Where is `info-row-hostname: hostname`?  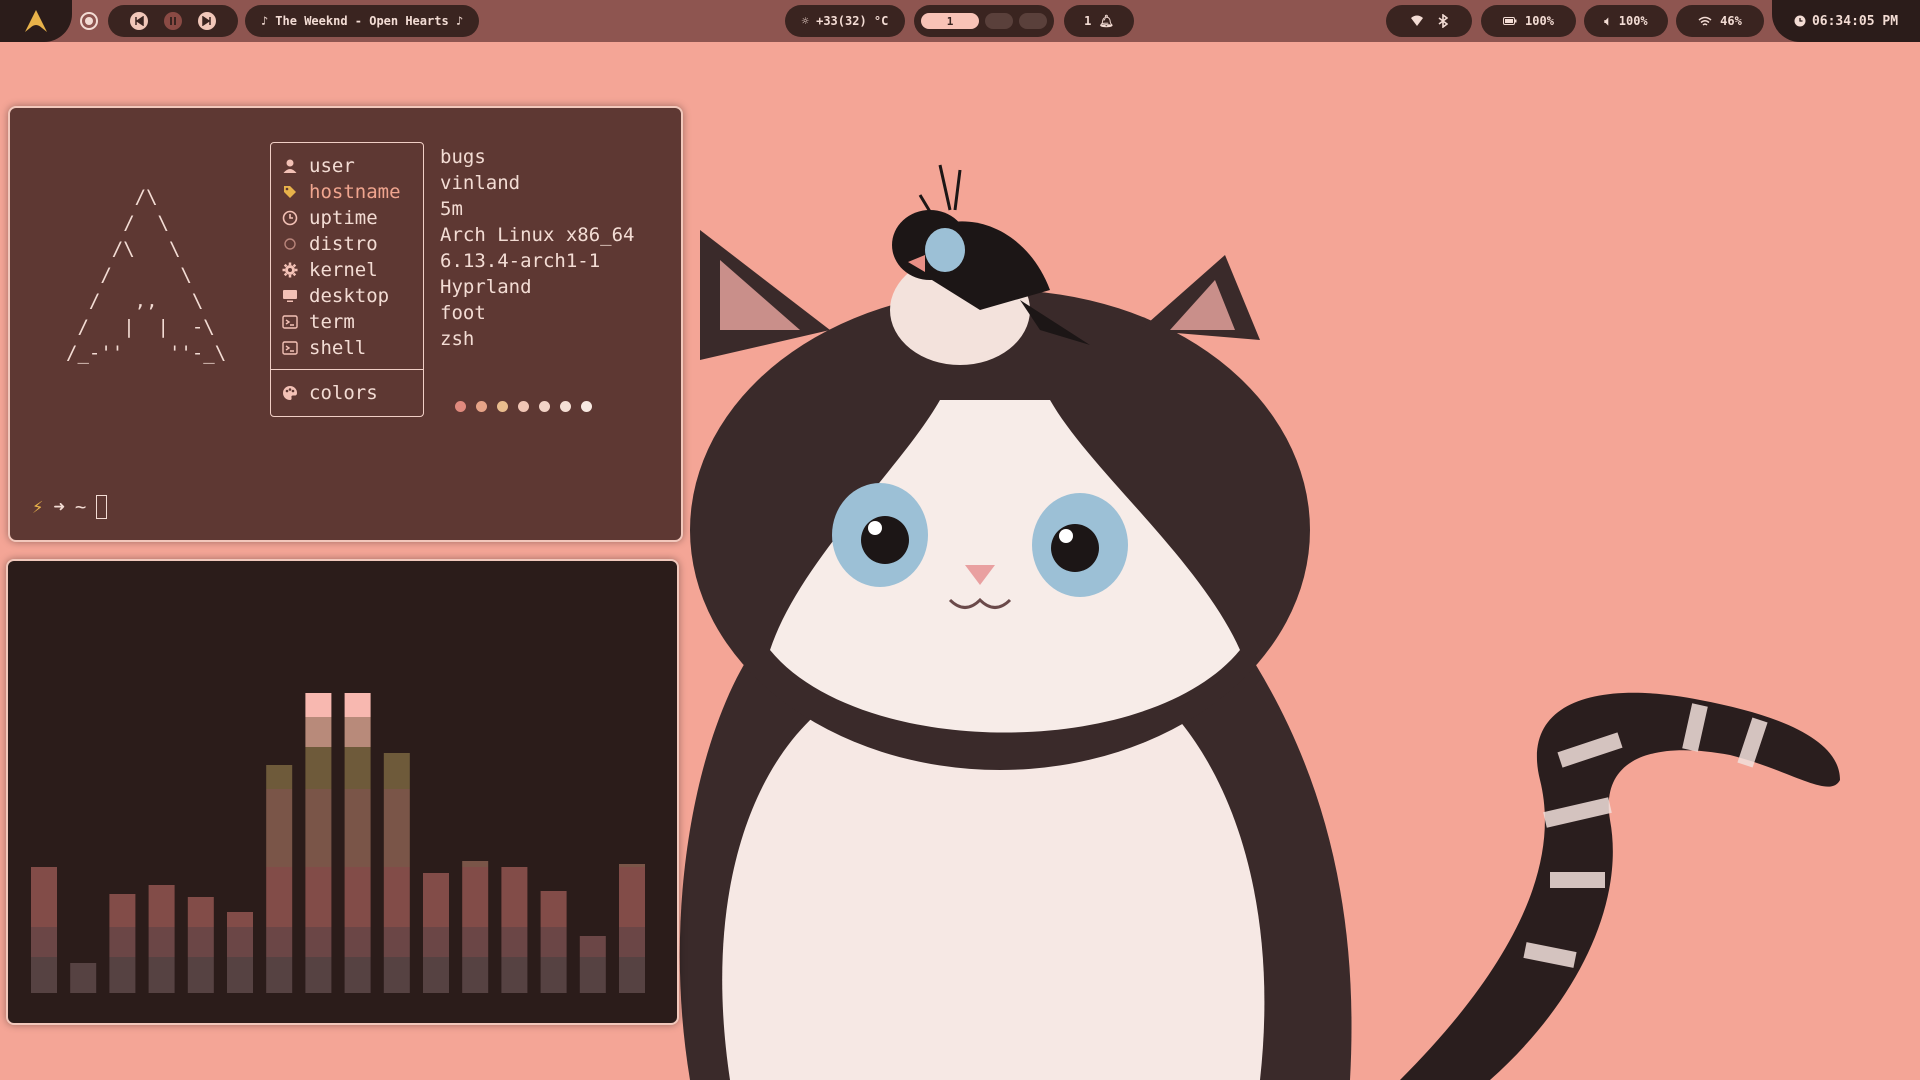
info-row-hostname: hostname is located at coordinates (347, 192).